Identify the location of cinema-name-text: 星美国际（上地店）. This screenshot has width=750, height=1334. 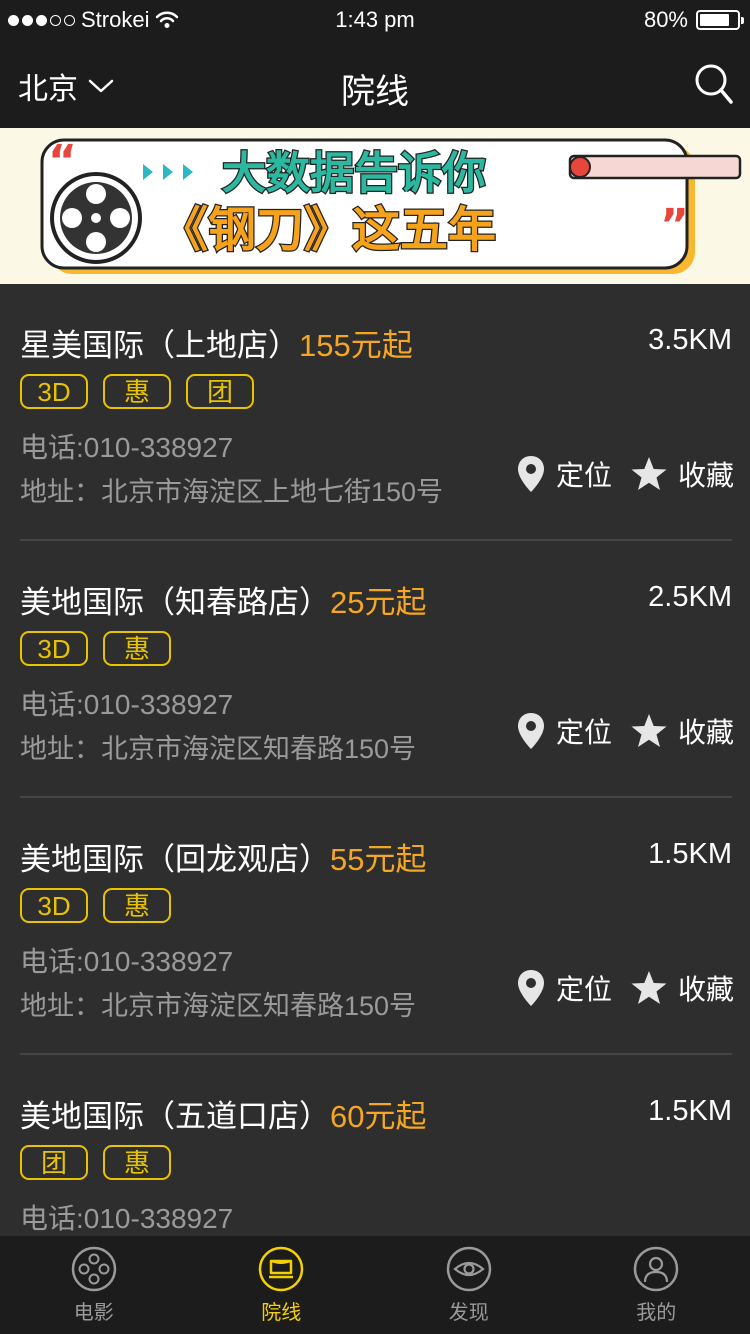
(159, 345).